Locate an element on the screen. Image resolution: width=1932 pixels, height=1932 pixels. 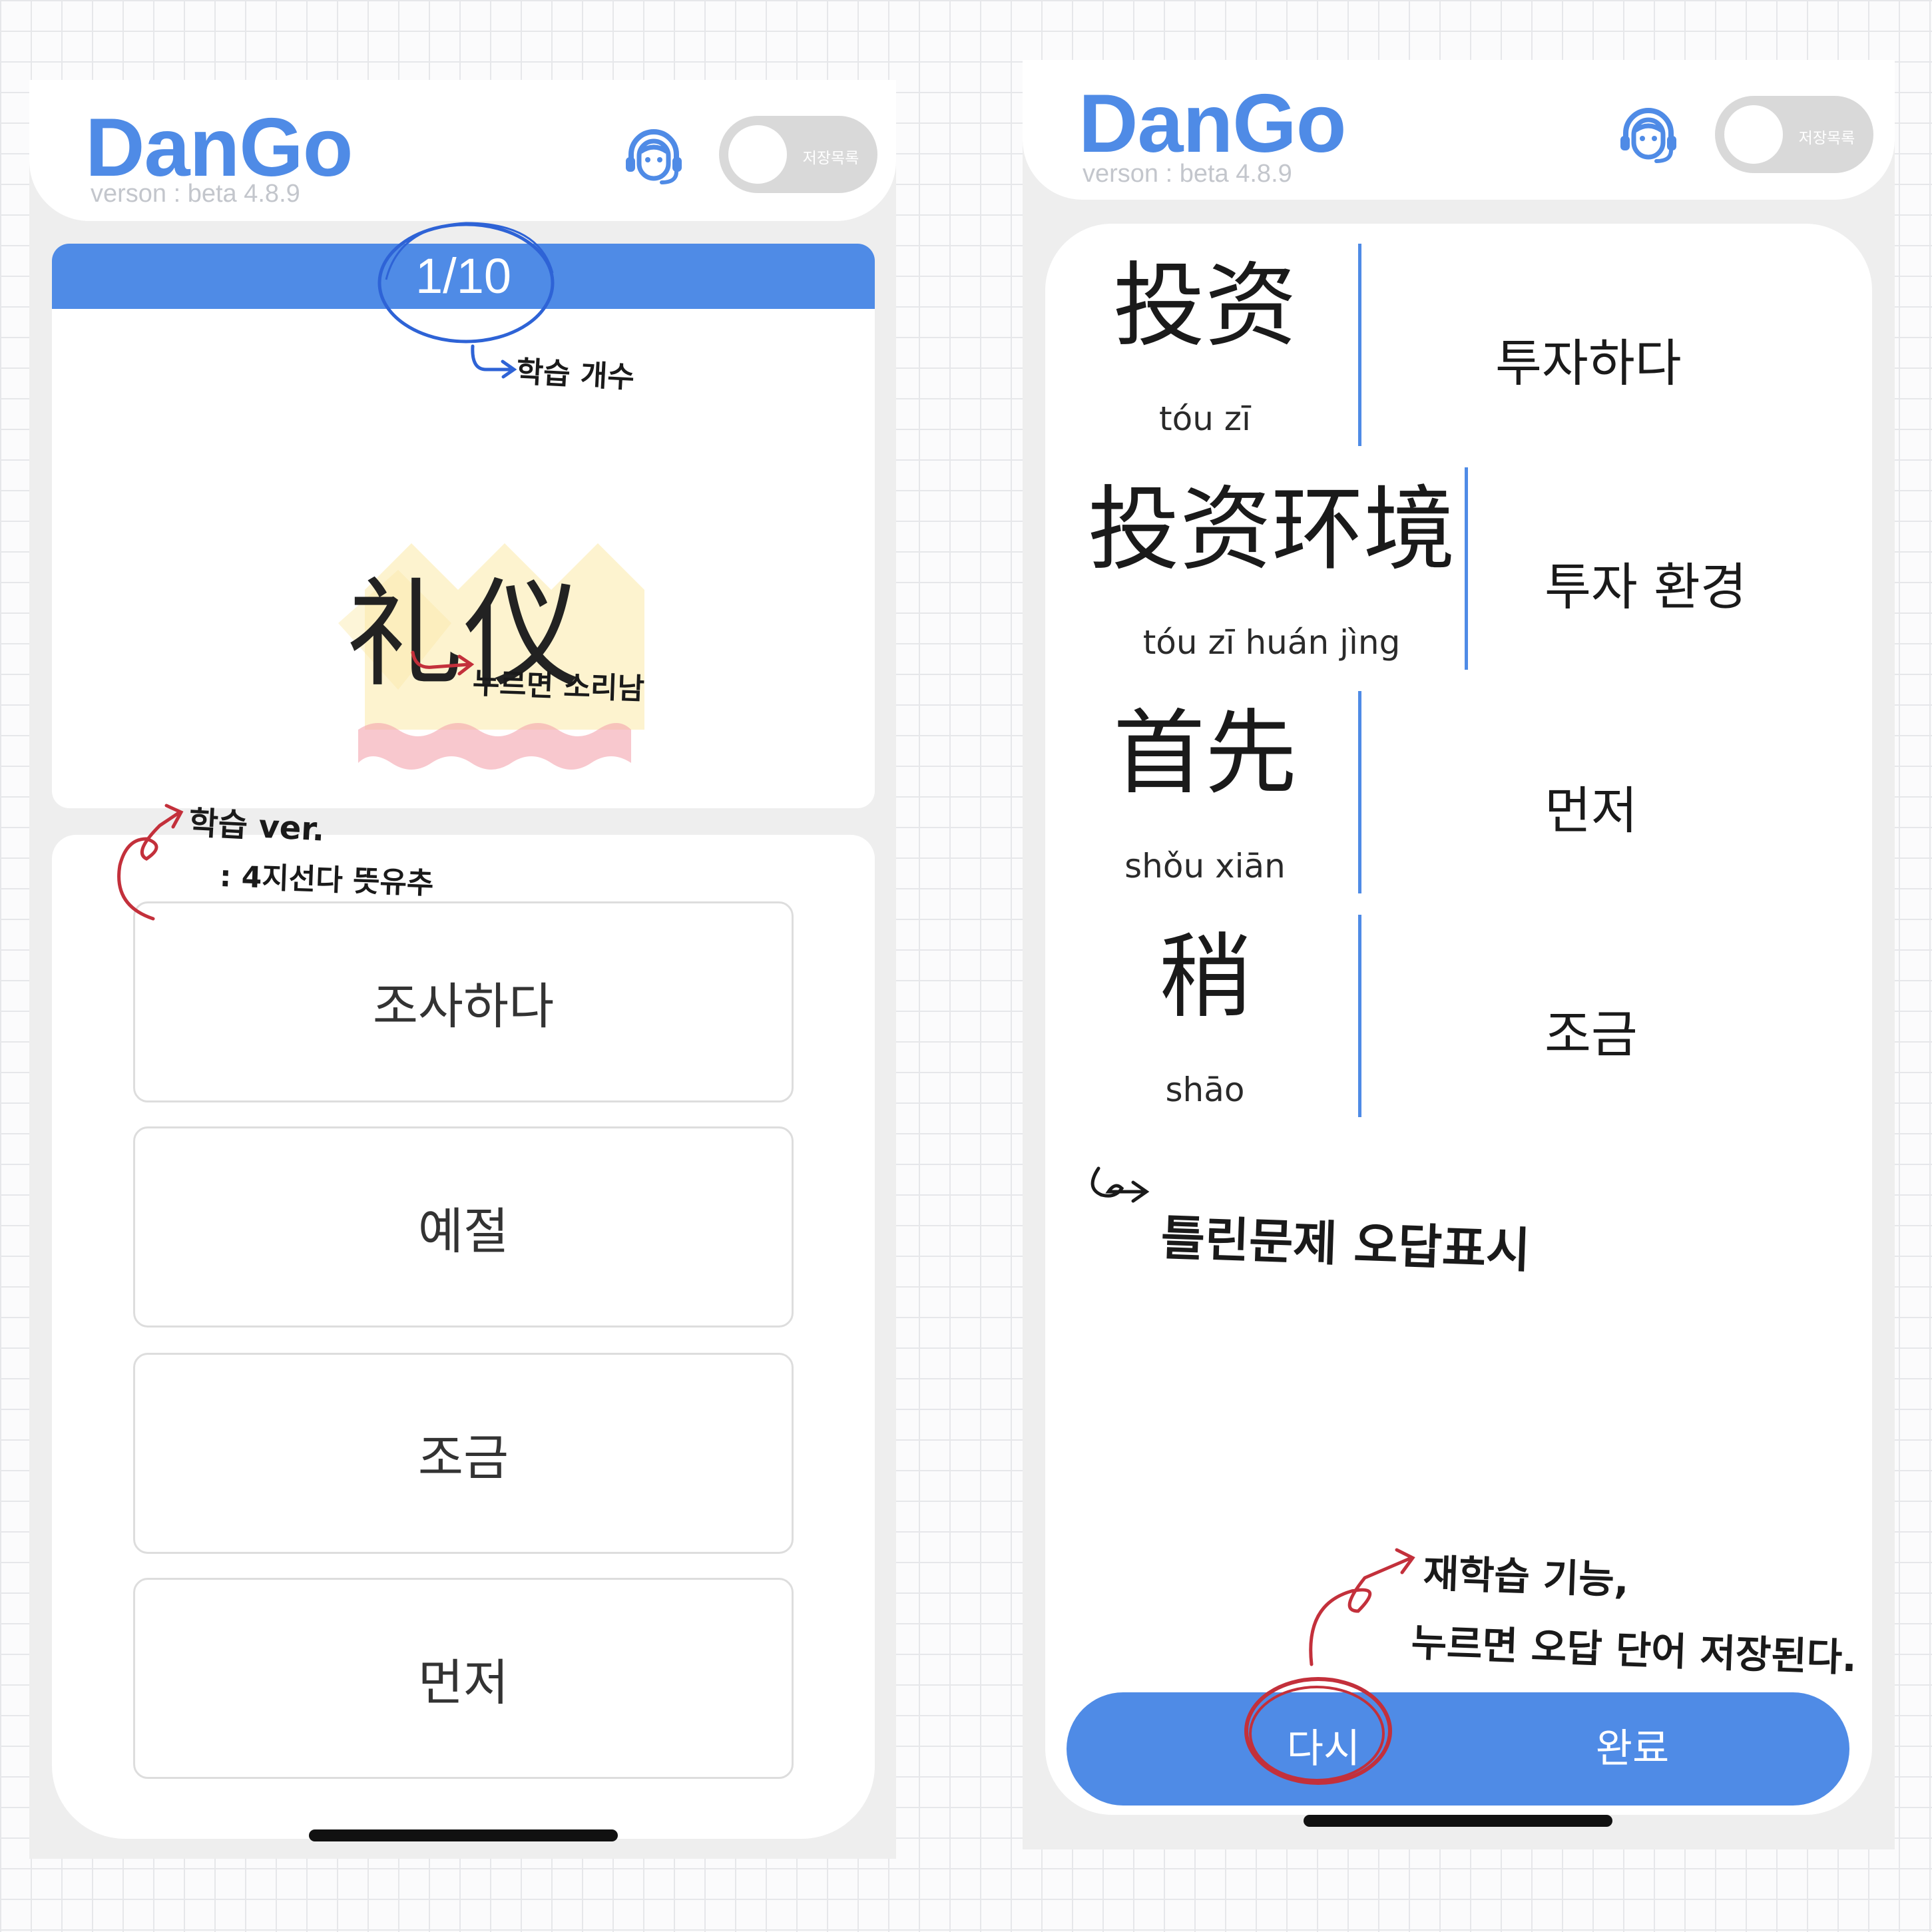
result-pinyin: shāo is located at coordinates (1205, 1090).